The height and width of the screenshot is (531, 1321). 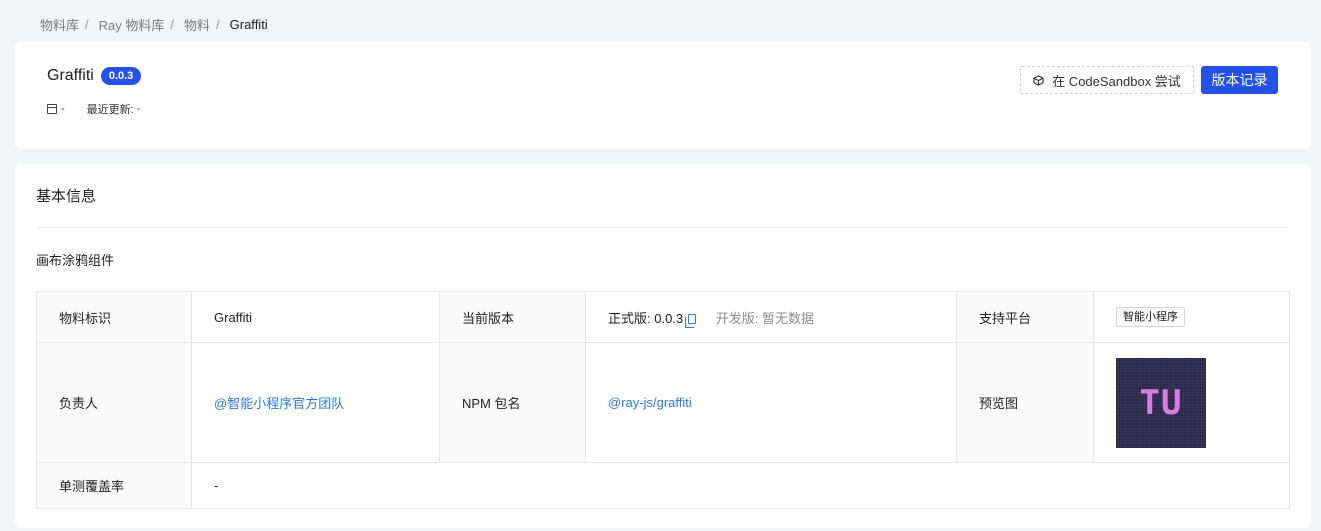 What do you see at coordinates (512, 317) in the screenshot?
I see `current-version-label: 当前版本` at bounding box center [512, 317].